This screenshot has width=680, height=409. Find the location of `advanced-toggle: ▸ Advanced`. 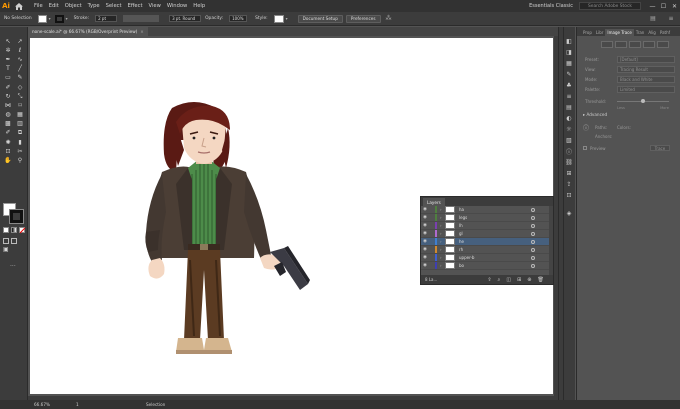

advanced-toggle: ▸ Advanced is located at coordinates (628, 114).